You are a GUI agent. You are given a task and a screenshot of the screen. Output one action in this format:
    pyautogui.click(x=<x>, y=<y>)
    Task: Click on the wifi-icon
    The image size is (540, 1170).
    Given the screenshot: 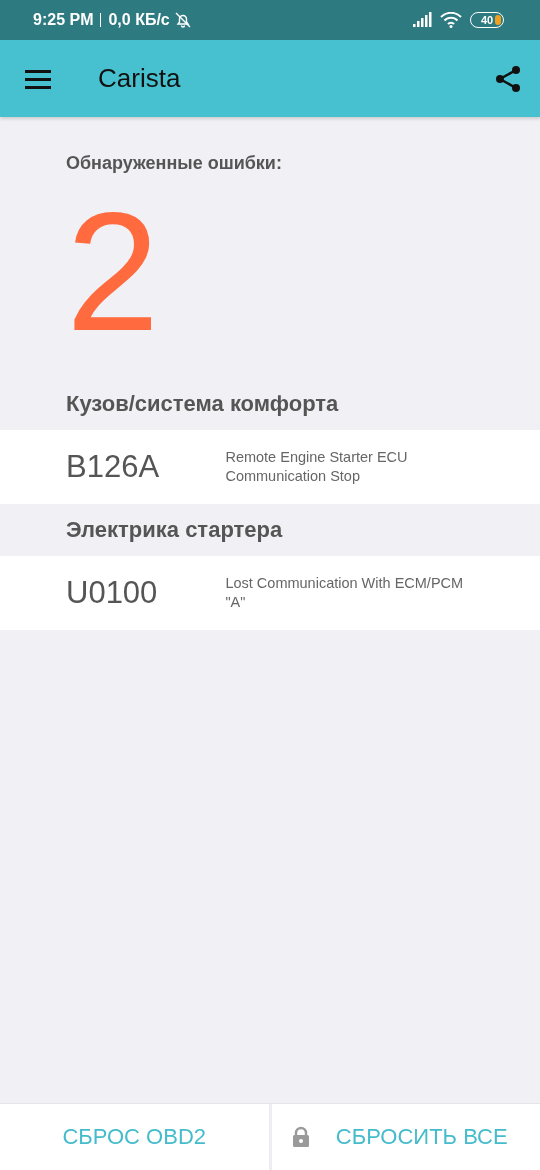 What is the action you would take?
    pyautogui.click(x=451, y=20)
    